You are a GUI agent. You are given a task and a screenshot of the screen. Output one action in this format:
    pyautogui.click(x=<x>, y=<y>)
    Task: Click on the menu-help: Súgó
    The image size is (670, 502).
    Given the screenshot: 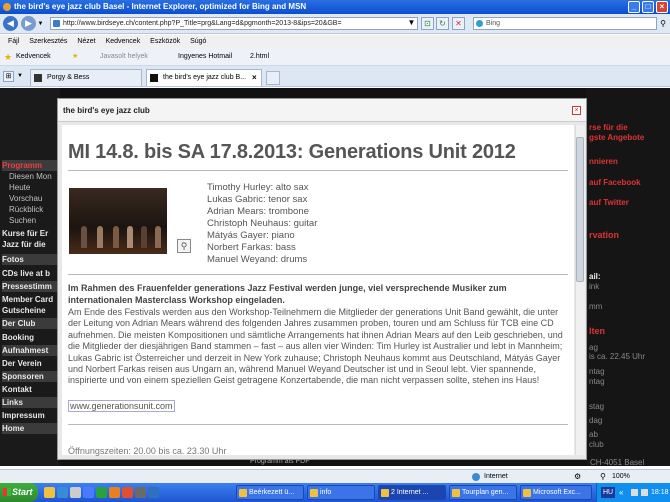 What is the action you would take?
    pyautogui.click(x=198, y=41)
    